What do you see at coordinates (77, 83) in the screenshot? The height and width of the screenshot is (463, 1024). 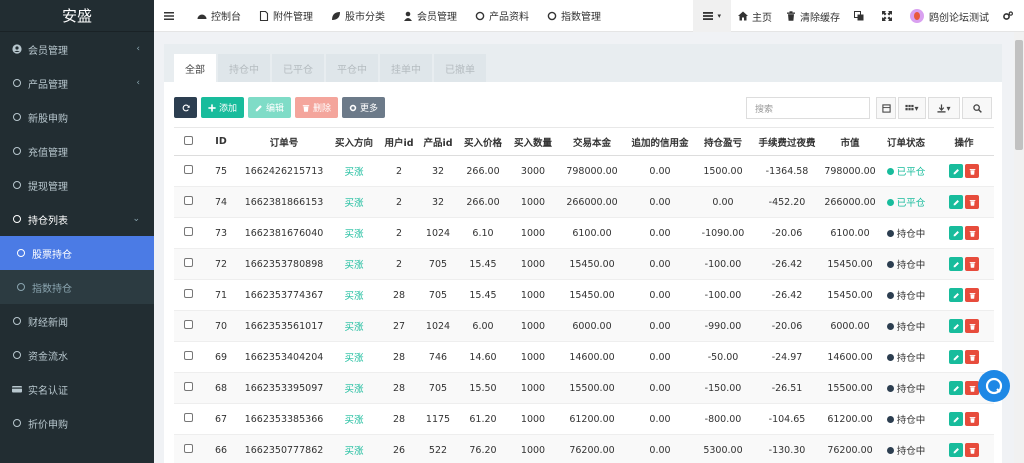 I see `sidebar-item: 产品管理 ‹` at bounding box center [77, 83].